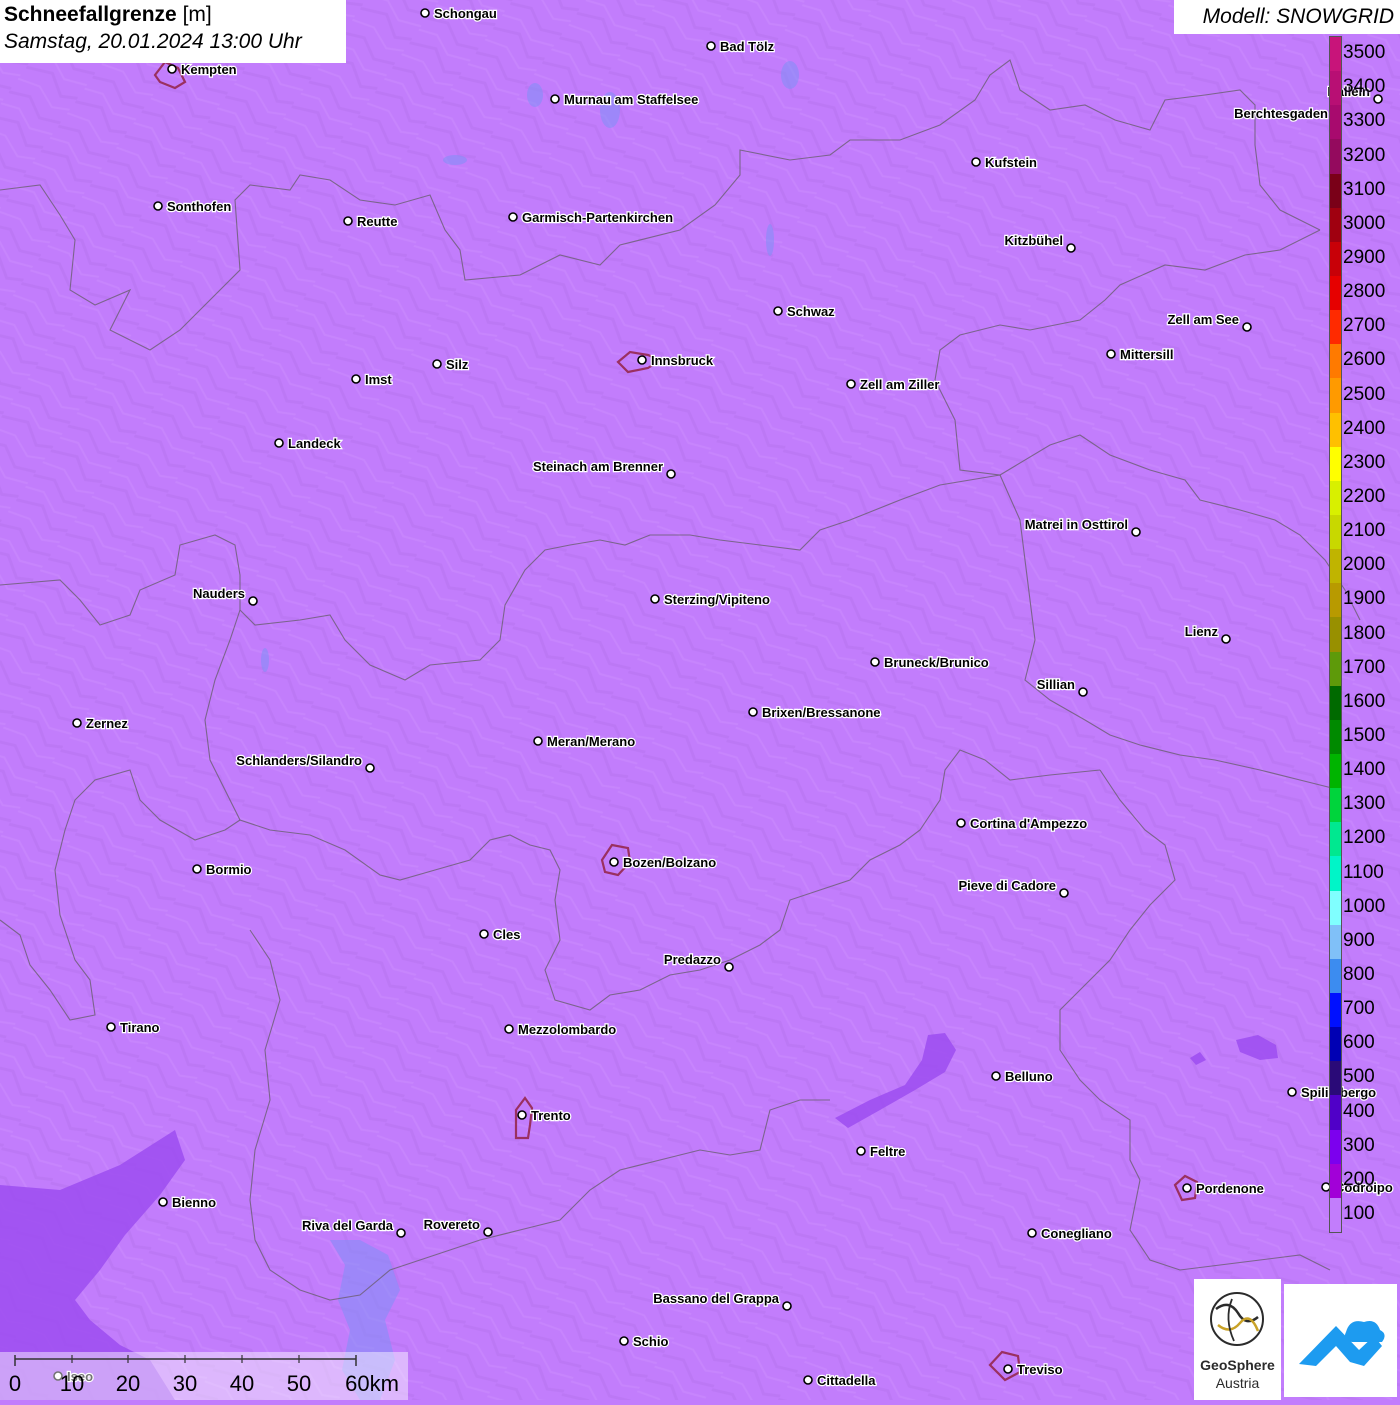 This screenshot has height=1405, width=1400. Describe the element at coordinates (194, 1202) in the screenshot. I see `city-label: Bienno` at that location.